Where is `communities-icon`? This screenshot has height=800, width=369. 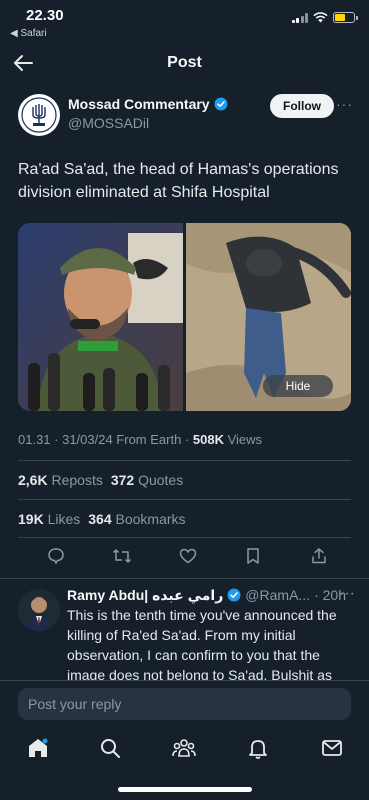 communities-icon is located at coordinates (184, 748).